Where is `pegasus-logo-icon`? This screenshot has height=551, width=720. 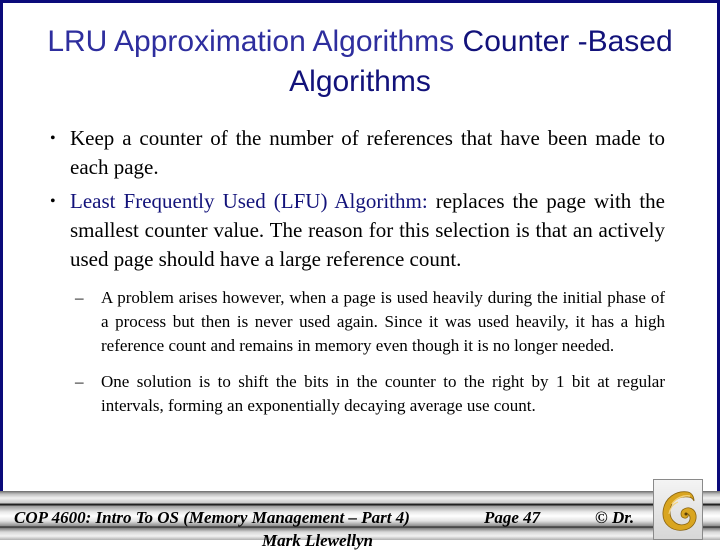 pegasus-logo-icon is located at coordinates (679, 511).